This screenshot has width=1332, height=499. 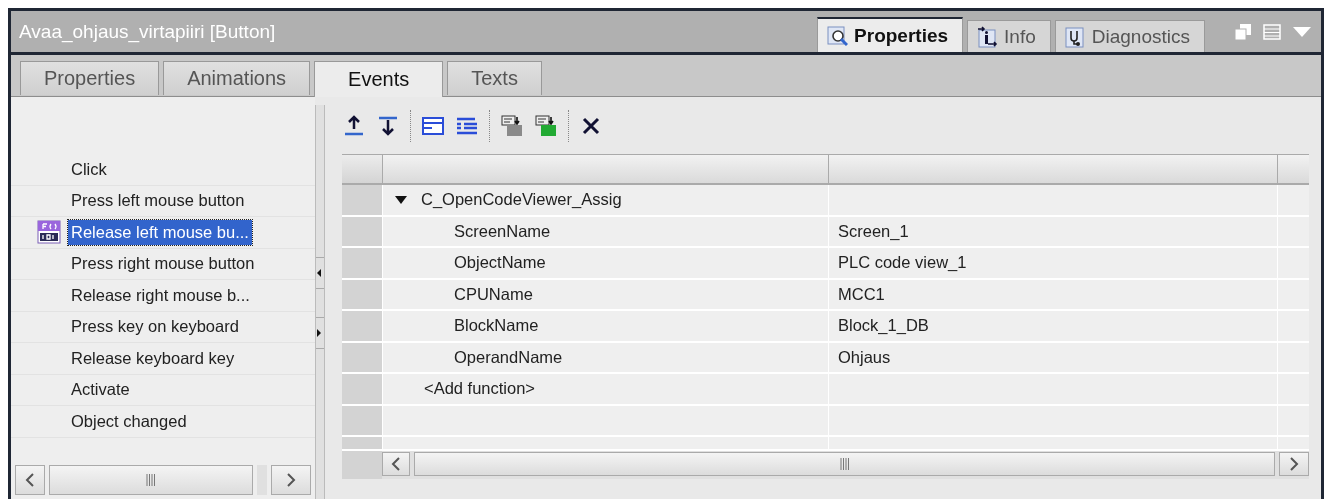 I want to click on parameter-value: PLC code view_1, so click(x=902, y=263).